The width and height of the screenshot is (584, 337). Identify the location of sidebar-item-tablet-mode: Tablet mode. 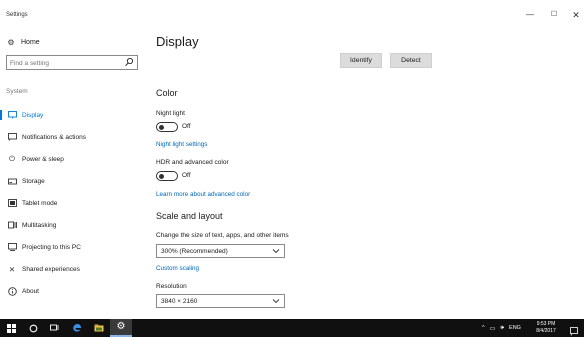
(72, 203).